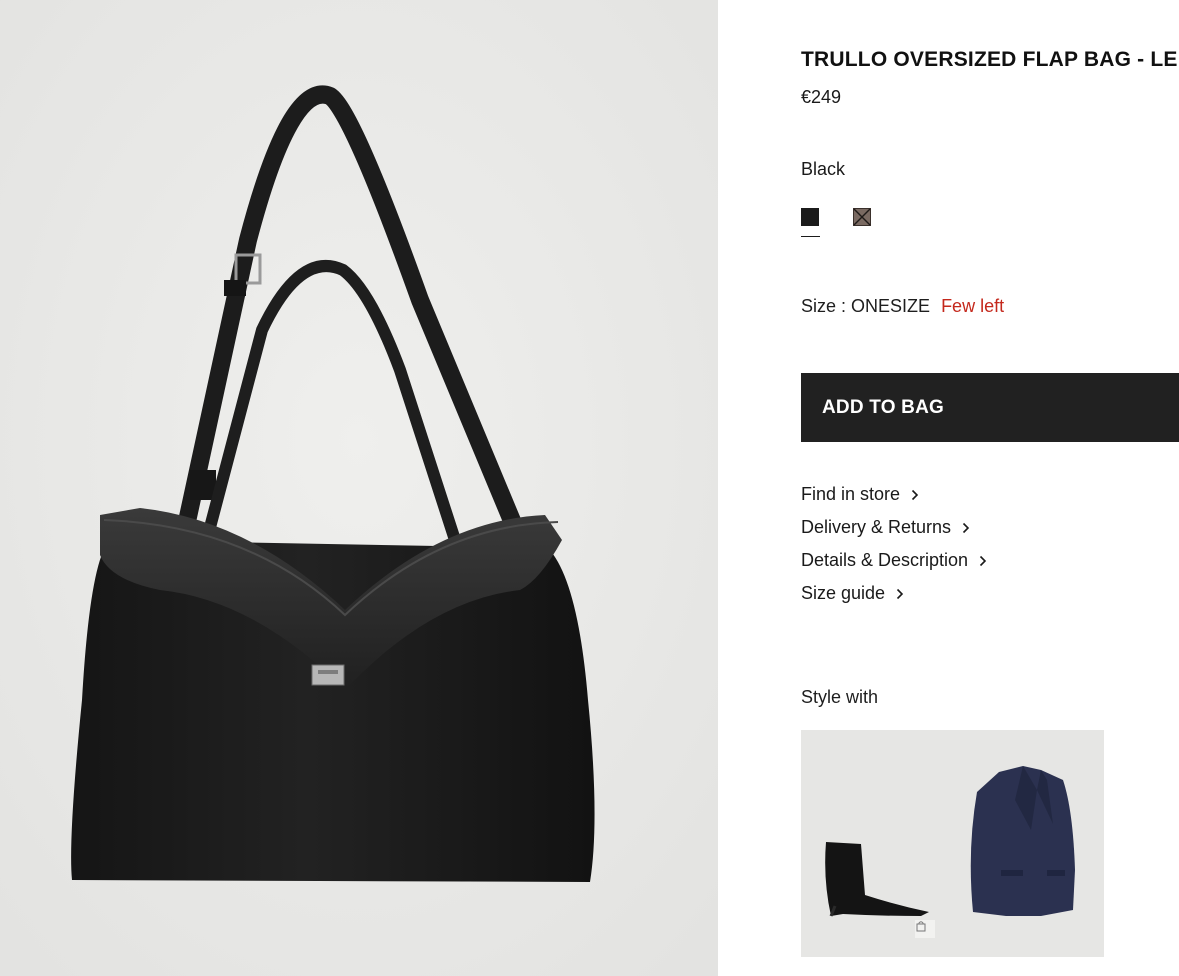 The width and height of the screenshot is (1179, 976). Describe the element at coordinates (989, 59) in the screenshot. I see `product-title: TRULLO OVERSIZED FLAP BAG - LE` at that location.